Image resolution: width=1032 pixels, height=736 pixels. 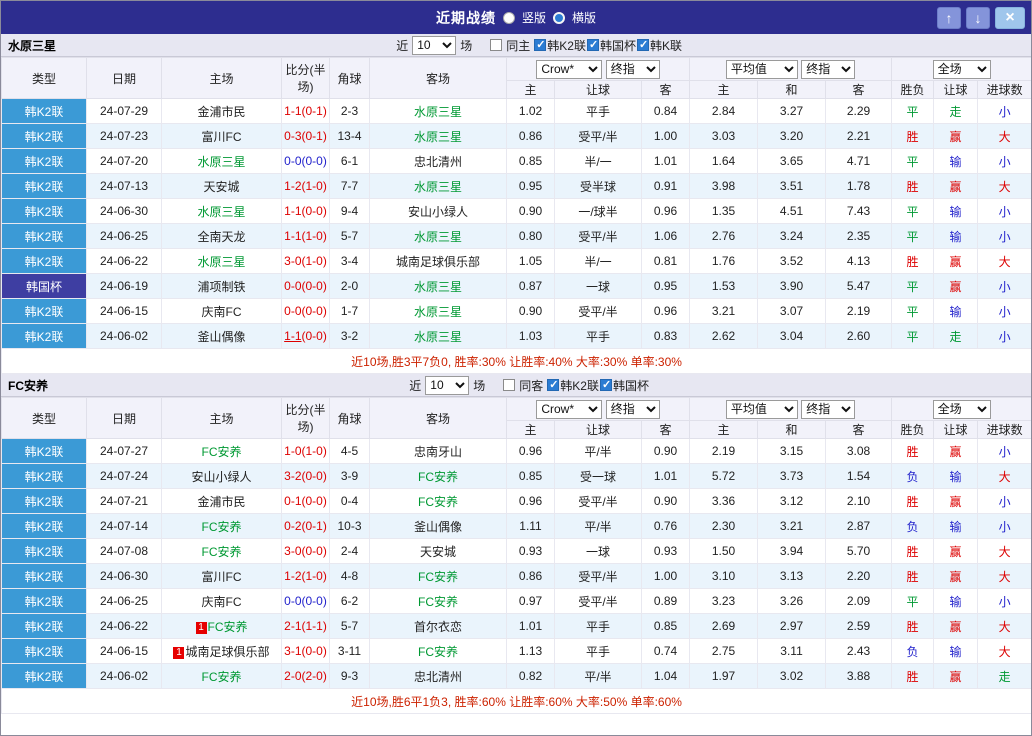 What do you see at coordinates (349, 211) in the screenshot?
I see `corner-score: 9-4` at bounding box center [349, 211].